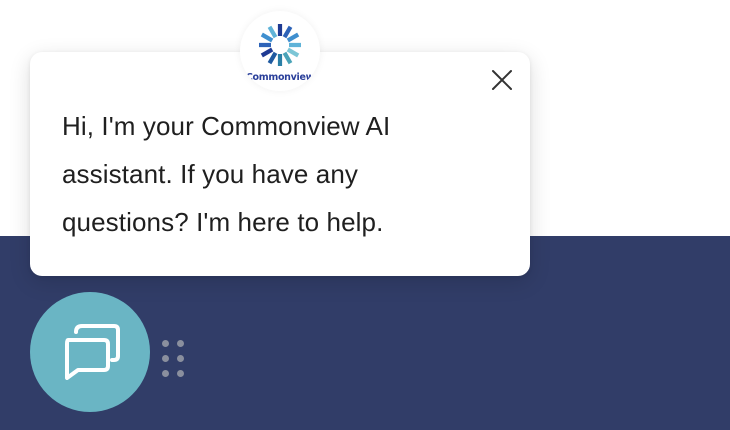 The width and height of the screenshot is (730, 430). I want to click on close-button, so click(502, 80).